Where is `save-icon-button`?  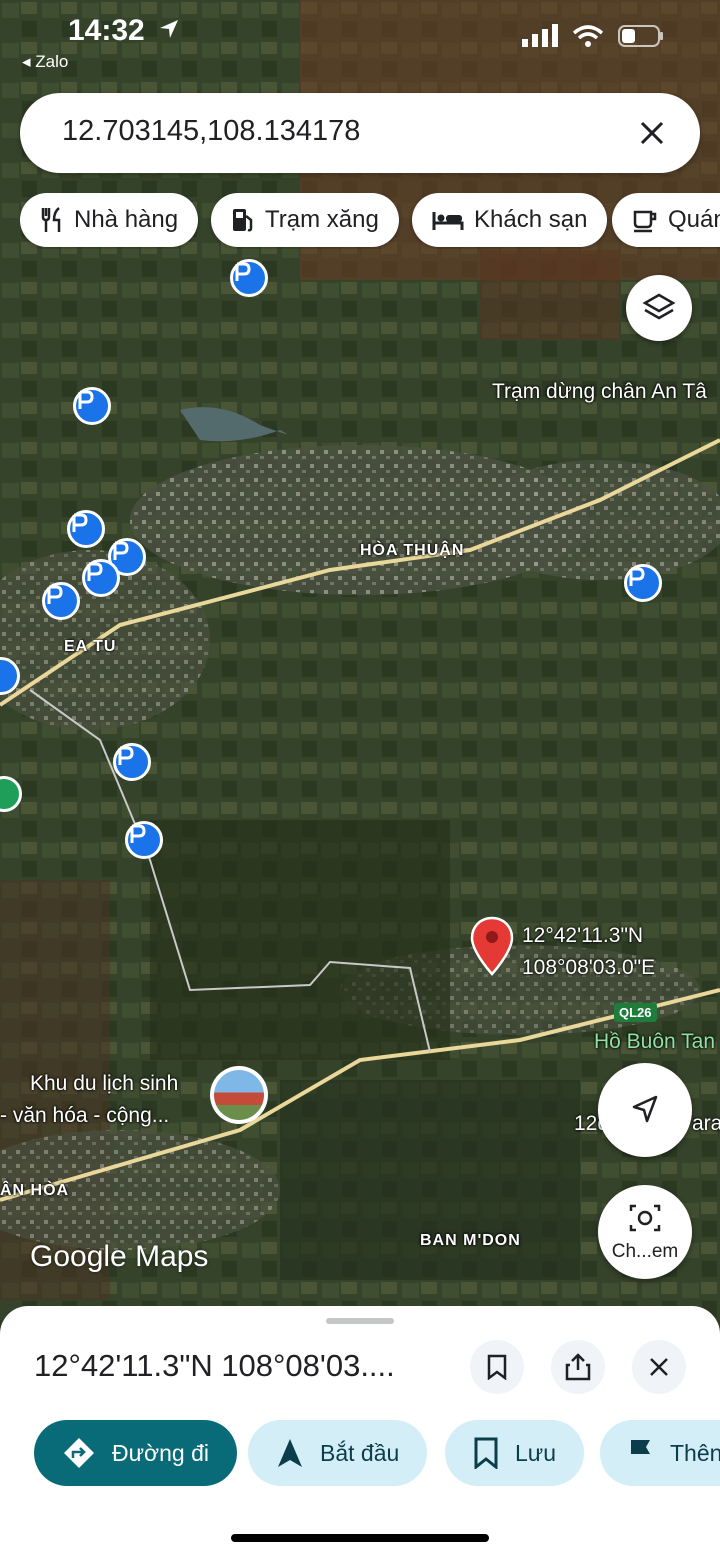 save-icon-button is located at coordinates (497, 1367).